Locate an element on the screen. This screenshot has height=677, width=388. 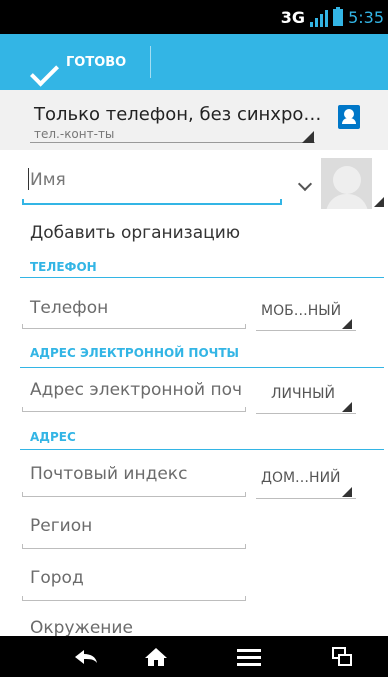
postcode-underline is located at coordinates (134, 494).